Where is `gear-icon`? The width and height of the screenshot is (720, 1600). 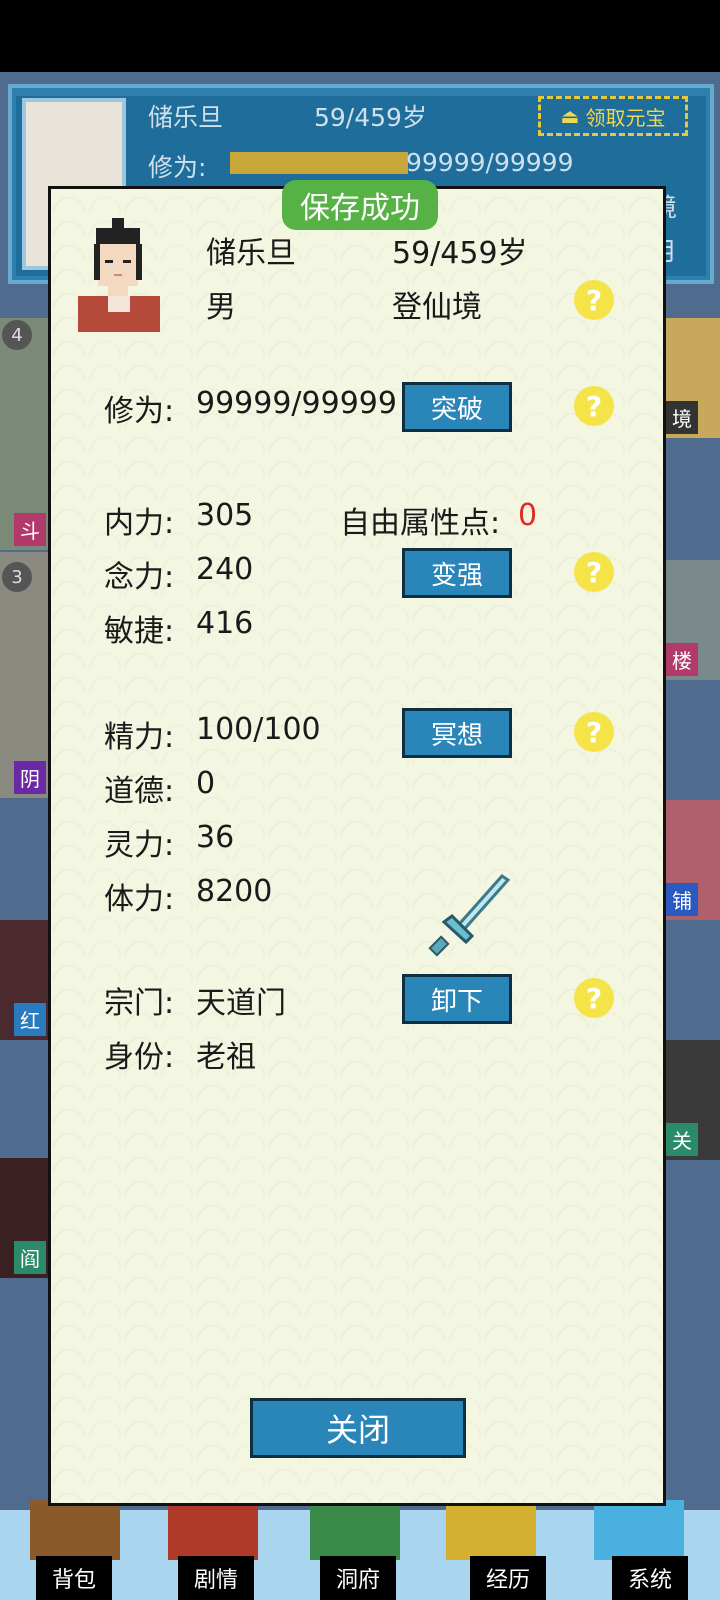 gear-icon is located at coordinates (639, 1530).